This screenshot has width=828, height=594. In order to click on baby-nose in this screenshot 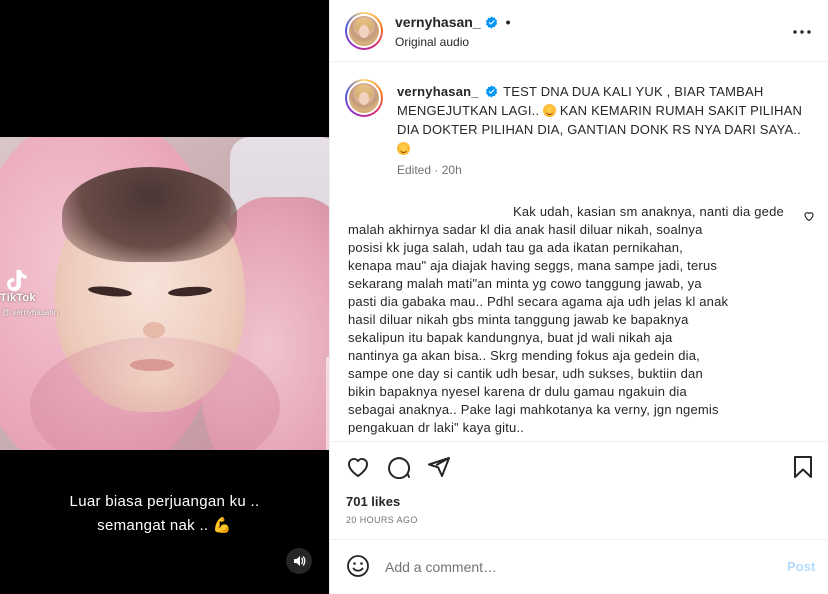, I will do `click(154, 330)`.